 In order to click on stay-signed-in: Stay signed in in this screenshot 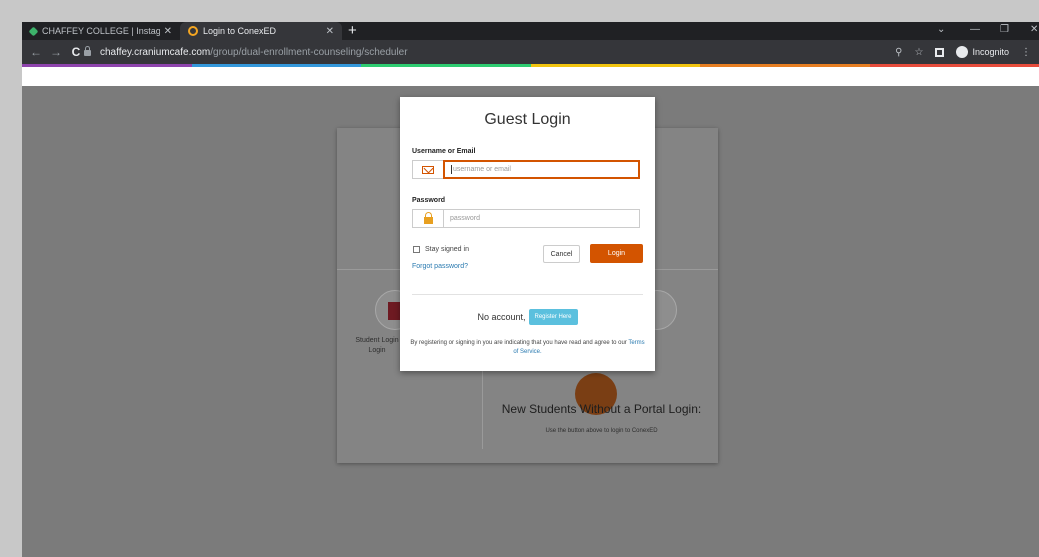, I will do `click(441, 249)`.